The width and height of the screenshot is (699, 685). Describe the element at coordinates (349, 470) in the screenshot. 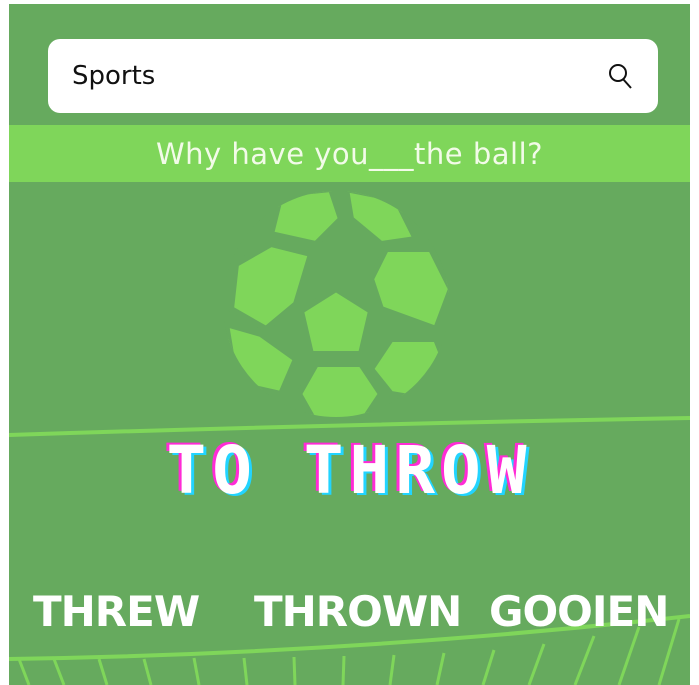

I see `verb-title: TO THROW` at that location.